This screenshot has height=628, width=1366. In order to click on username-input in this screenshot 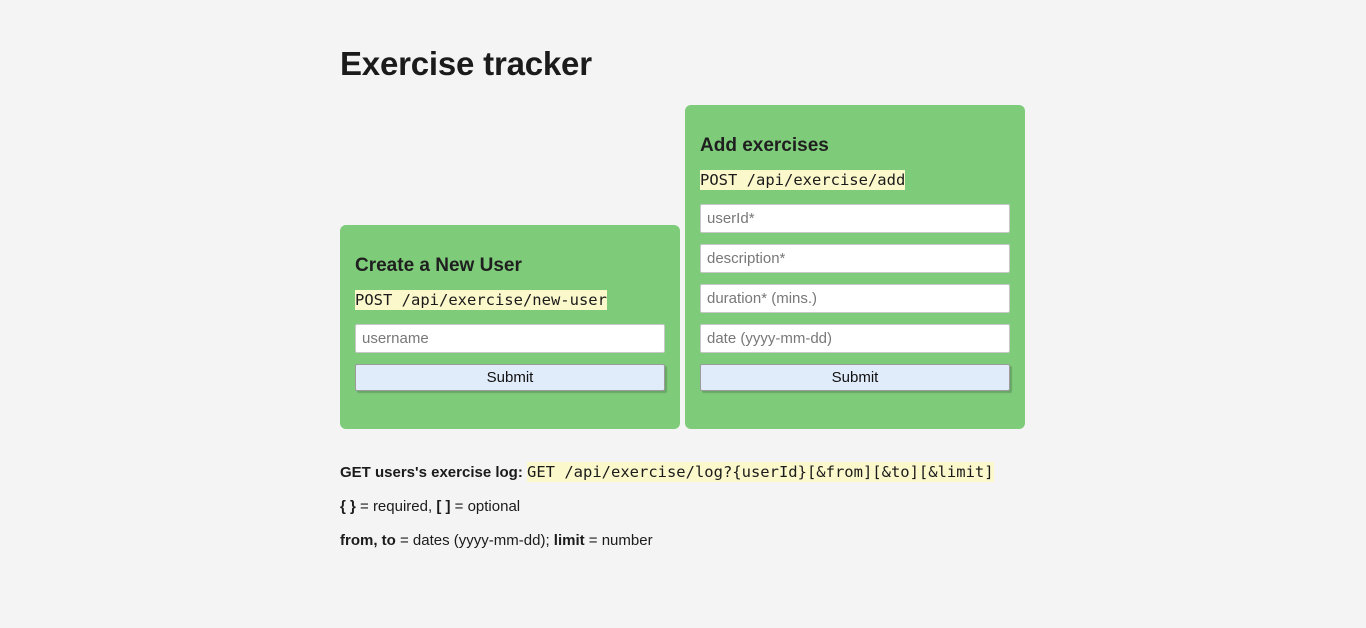, I will do `click(510, 338)`.